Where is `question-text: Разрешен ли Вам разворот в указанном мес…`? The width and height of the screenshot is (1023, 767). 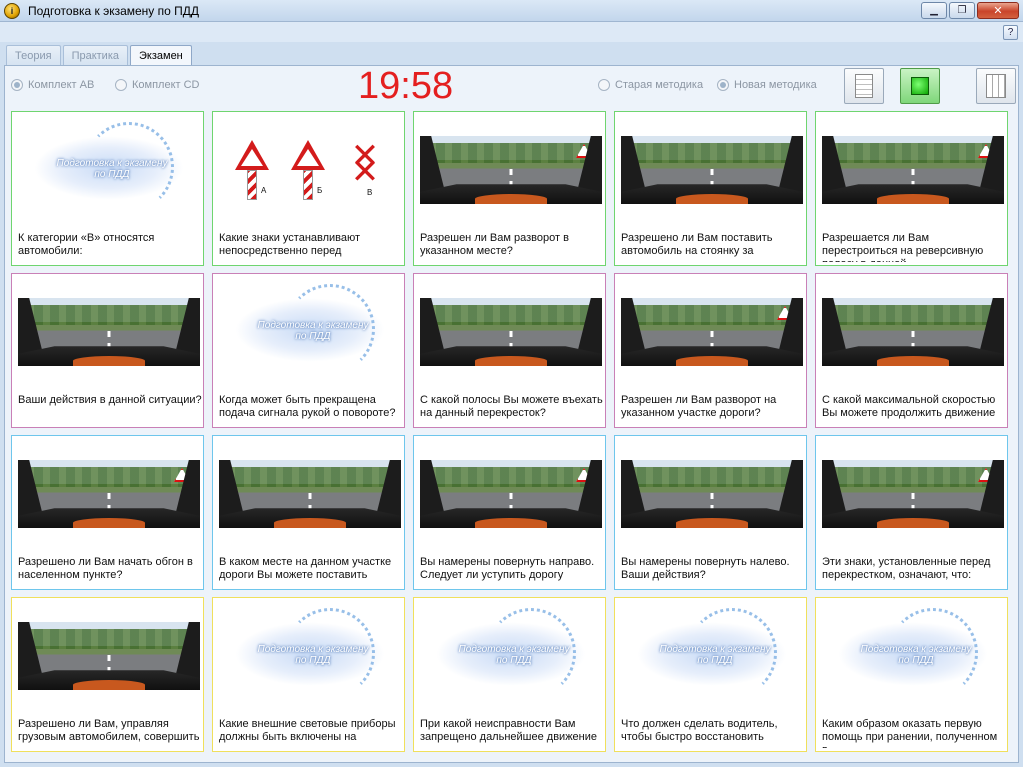
question-text: Разрешен ли Вам разворот в указанном мес… is located at coordinates (494, 244).